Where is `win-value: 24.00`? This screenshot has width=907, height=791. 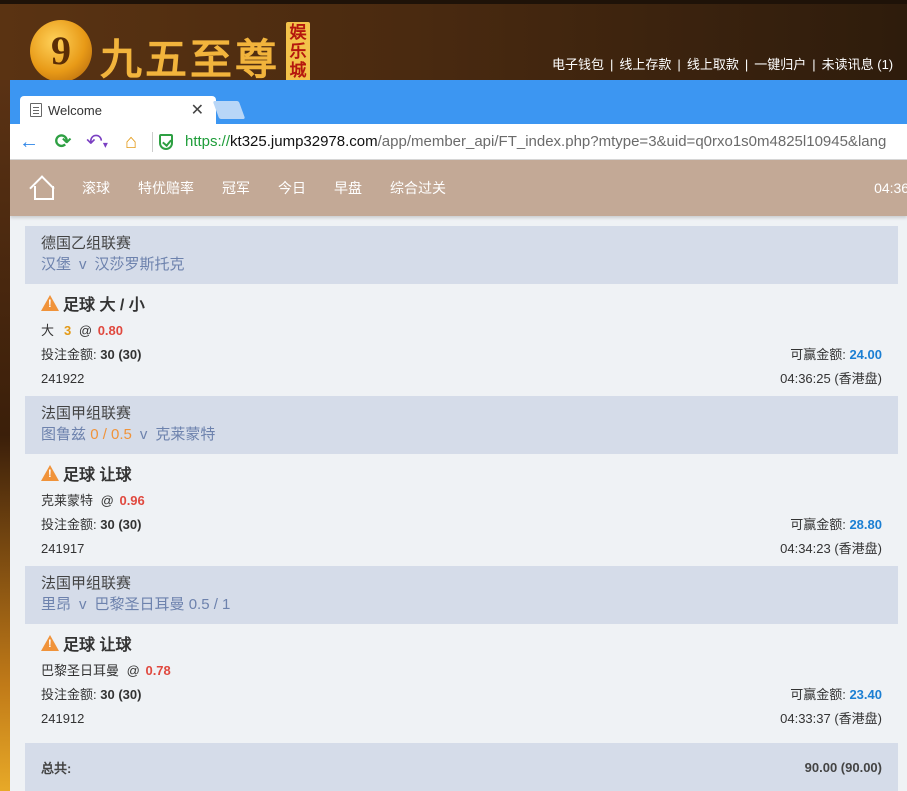
win-value: 24.00 is located at coordinates (865, 354).